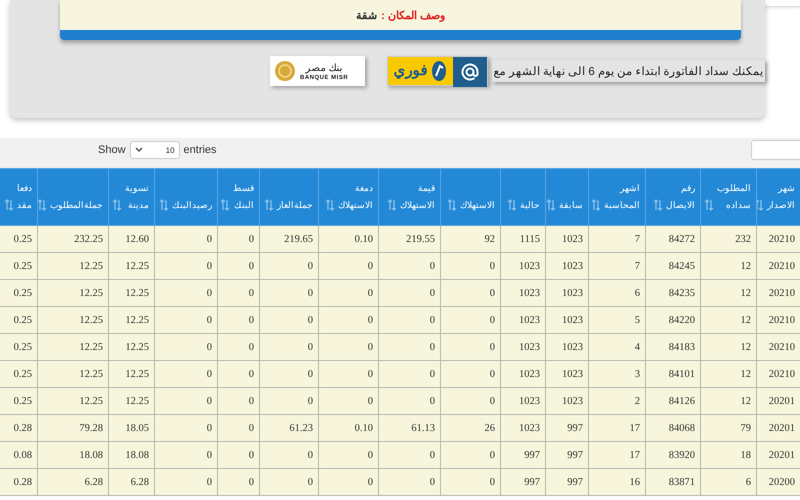 Image resolution: width=800 pixels, height=500 pixels. What do you see at coordinates (617, 347) in the screenshot?
I see `table-cell: 4` at bounding box center [617, 347].